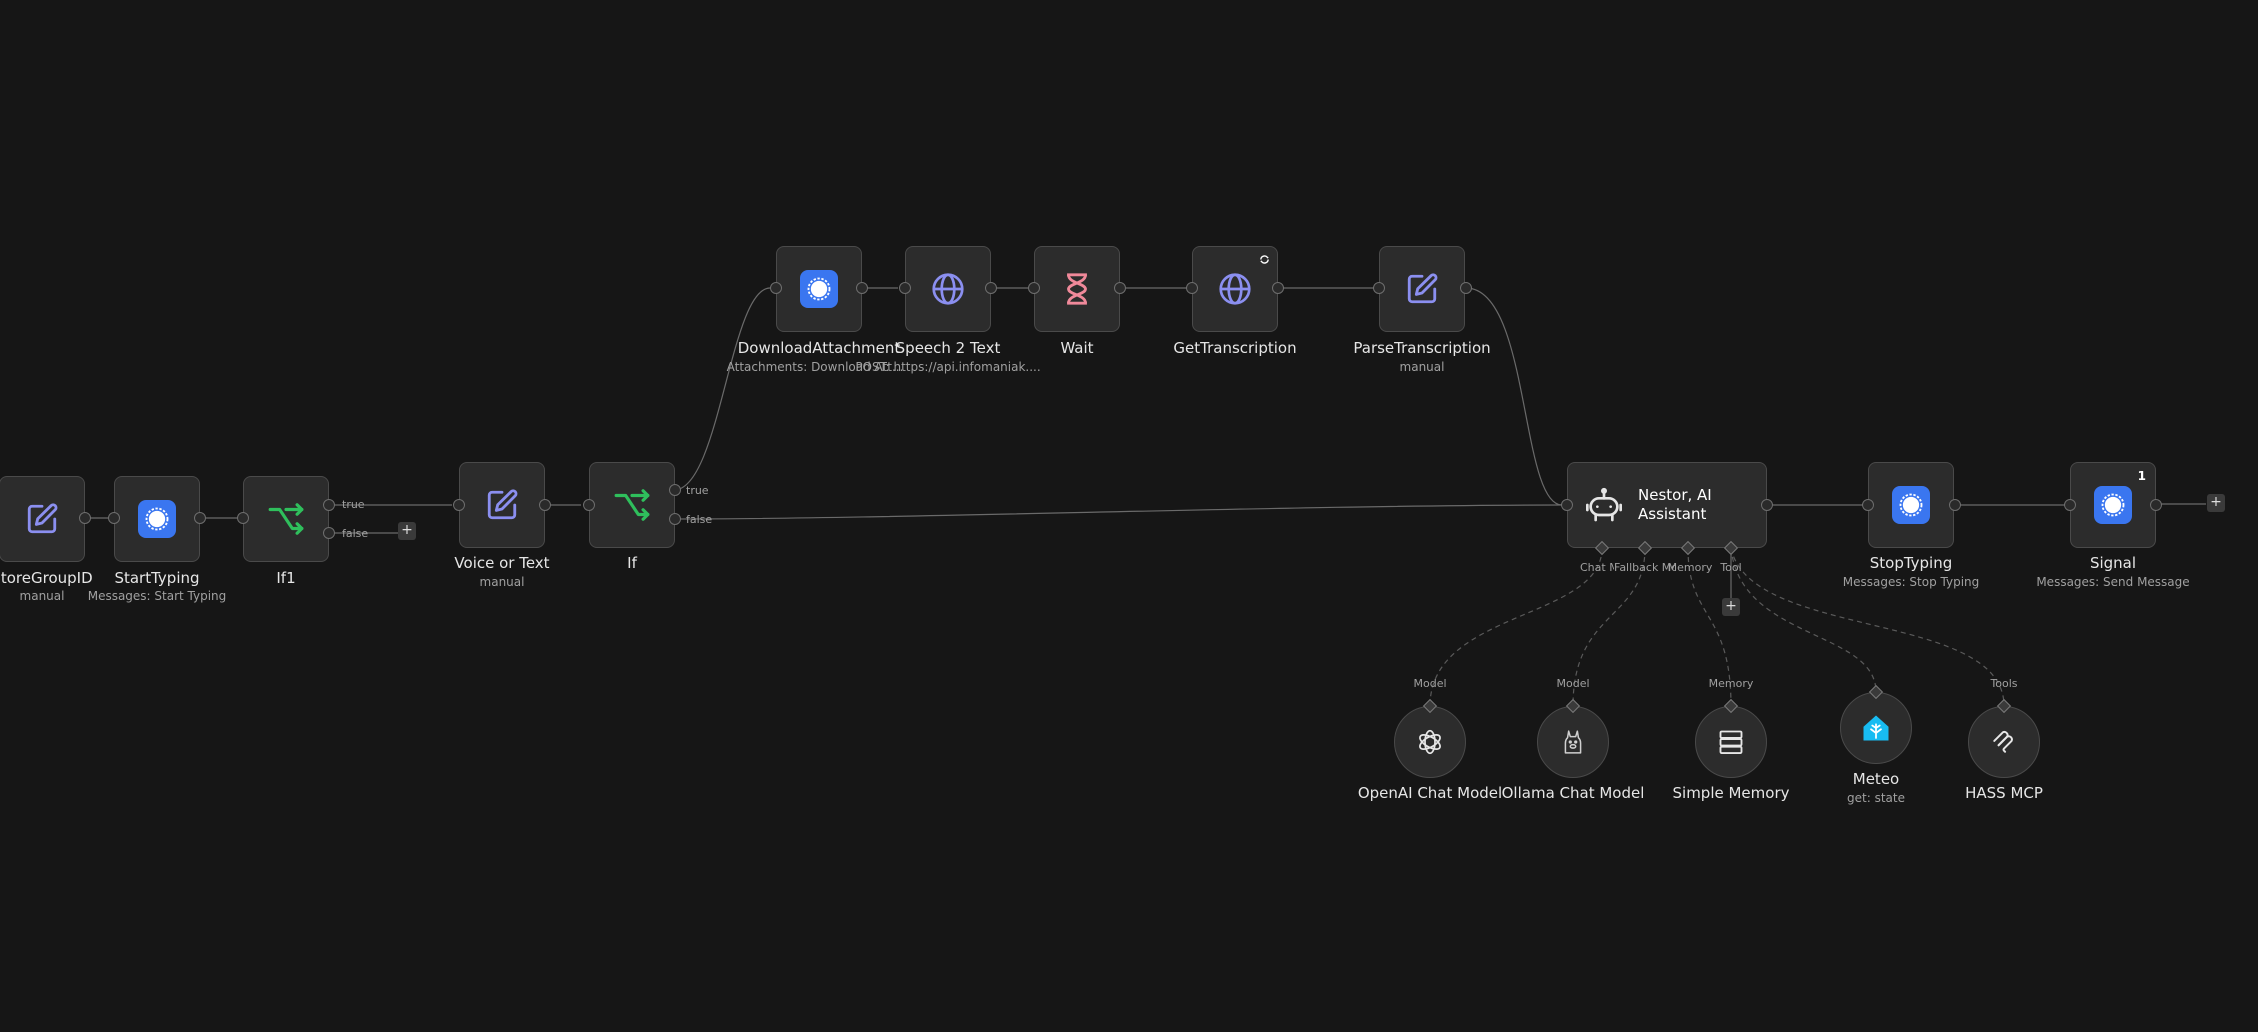 This screenshot has width=2258, height=1032. I want to click on execution-count-badge: 1, so click(2141, 476).